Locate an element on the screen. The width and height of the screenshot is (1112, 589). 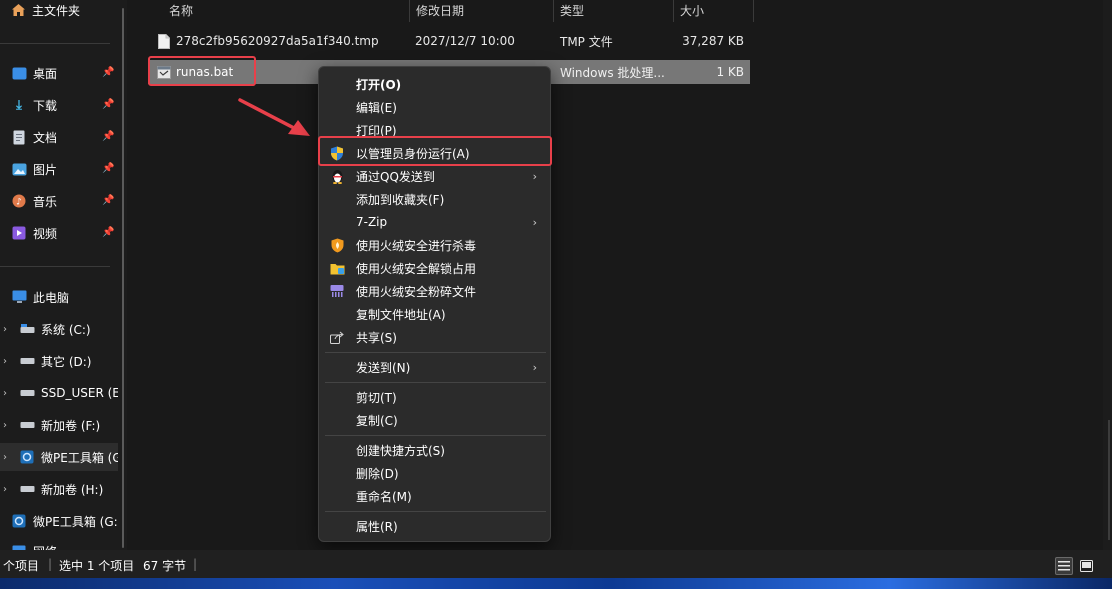
home-icon is located at coordinates (18, 10).